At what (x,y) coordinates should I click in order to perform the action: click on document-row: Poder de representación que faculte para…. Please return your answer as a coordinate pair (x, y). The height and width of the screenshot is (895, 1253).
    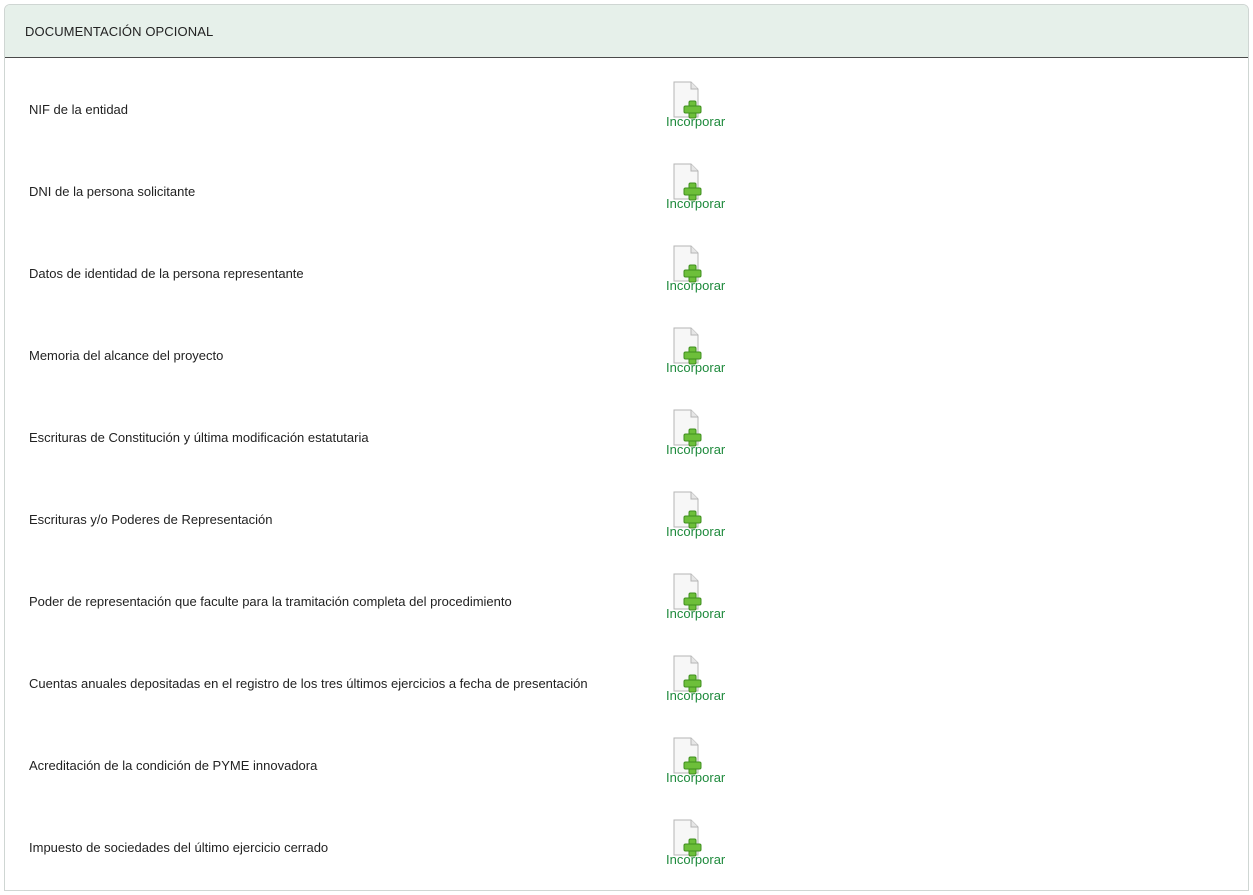
    Looking at the image, I should click on (626, 591).